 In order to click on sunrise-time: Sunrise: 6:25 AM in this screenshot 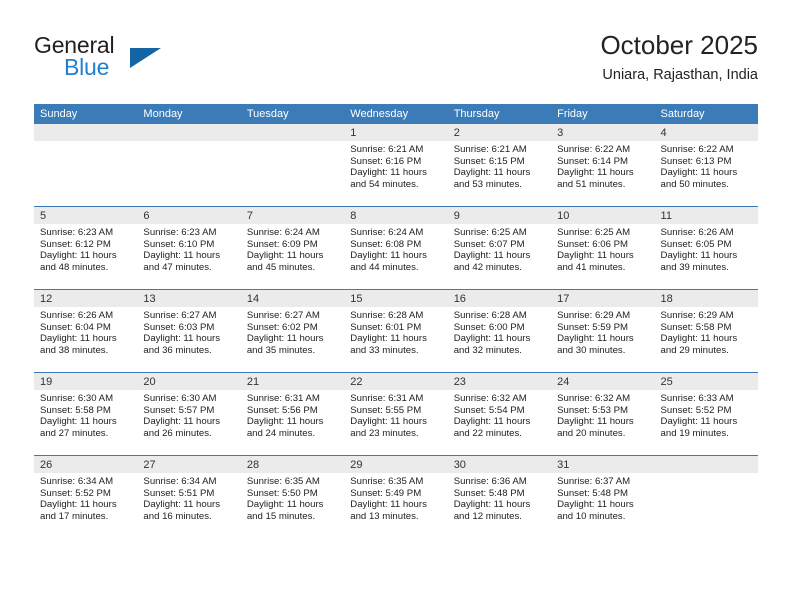, I will do `click(594, 232)`.